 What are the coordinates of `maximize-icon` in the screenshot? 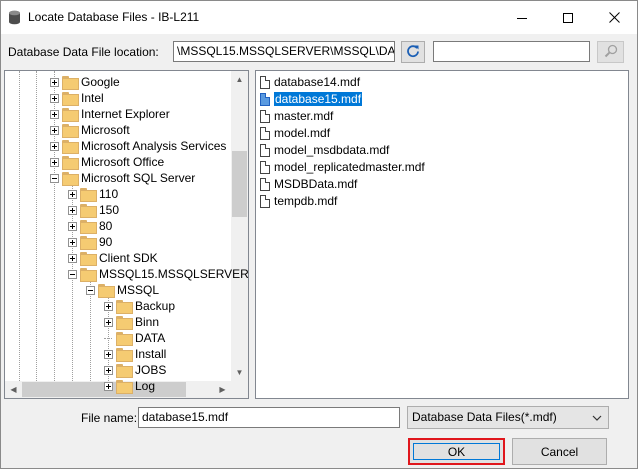 It's located at (568, 17).